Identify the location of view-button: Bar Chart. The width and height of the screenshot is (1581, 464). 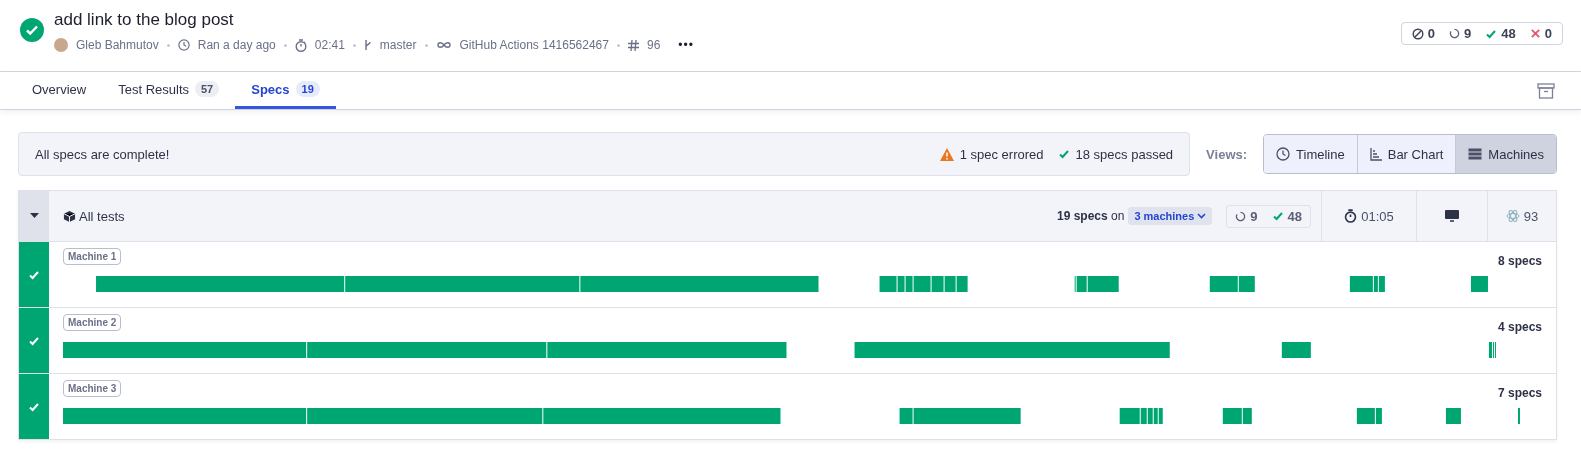
(1406, 154).